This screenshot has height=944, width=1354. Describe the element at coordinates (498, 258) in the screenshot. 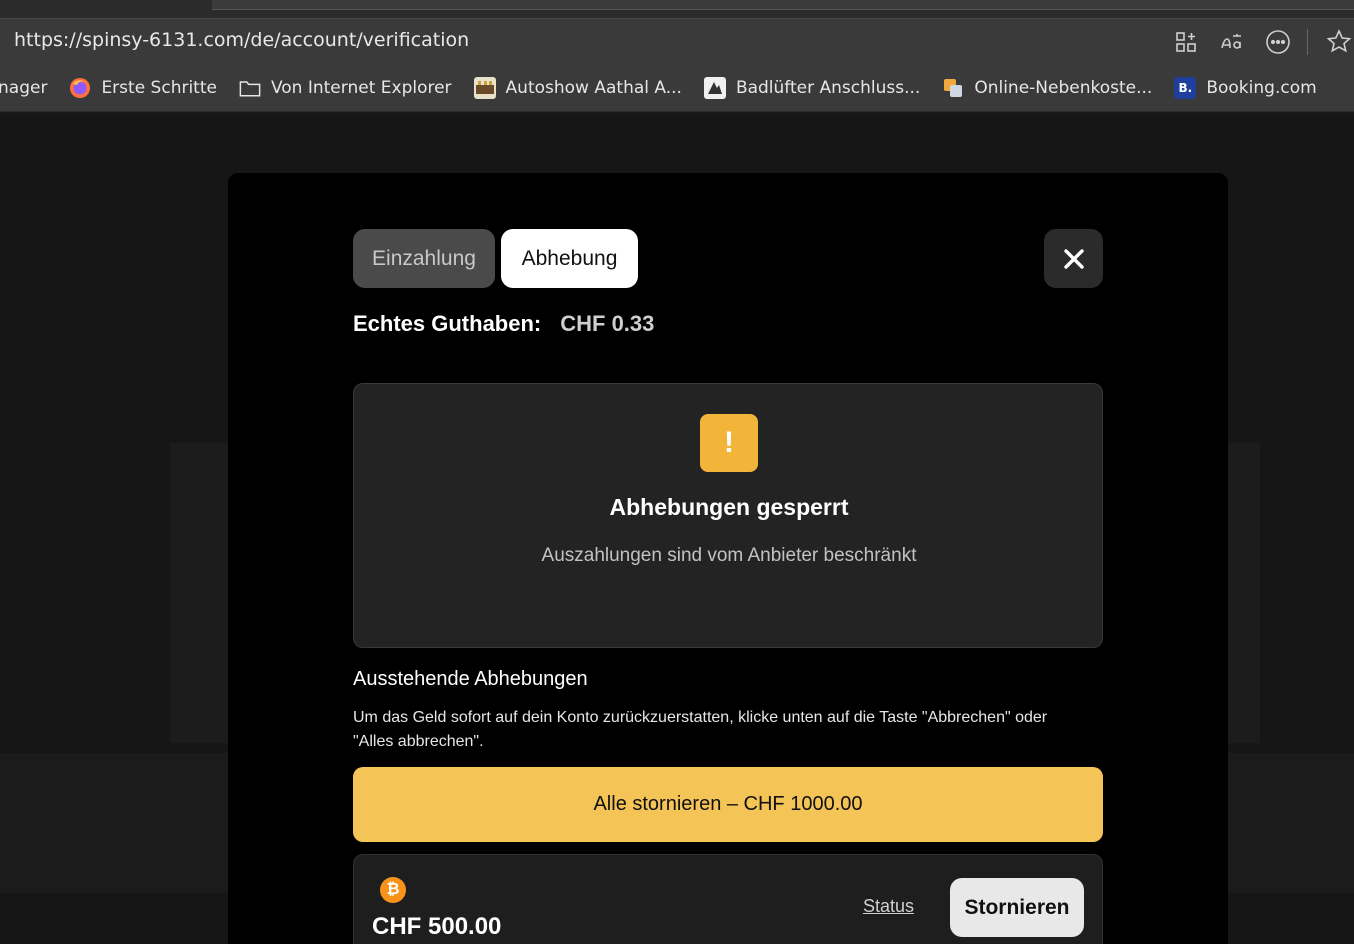

I see `wallet-tabs: Einzahlung Abhebung` at that location.